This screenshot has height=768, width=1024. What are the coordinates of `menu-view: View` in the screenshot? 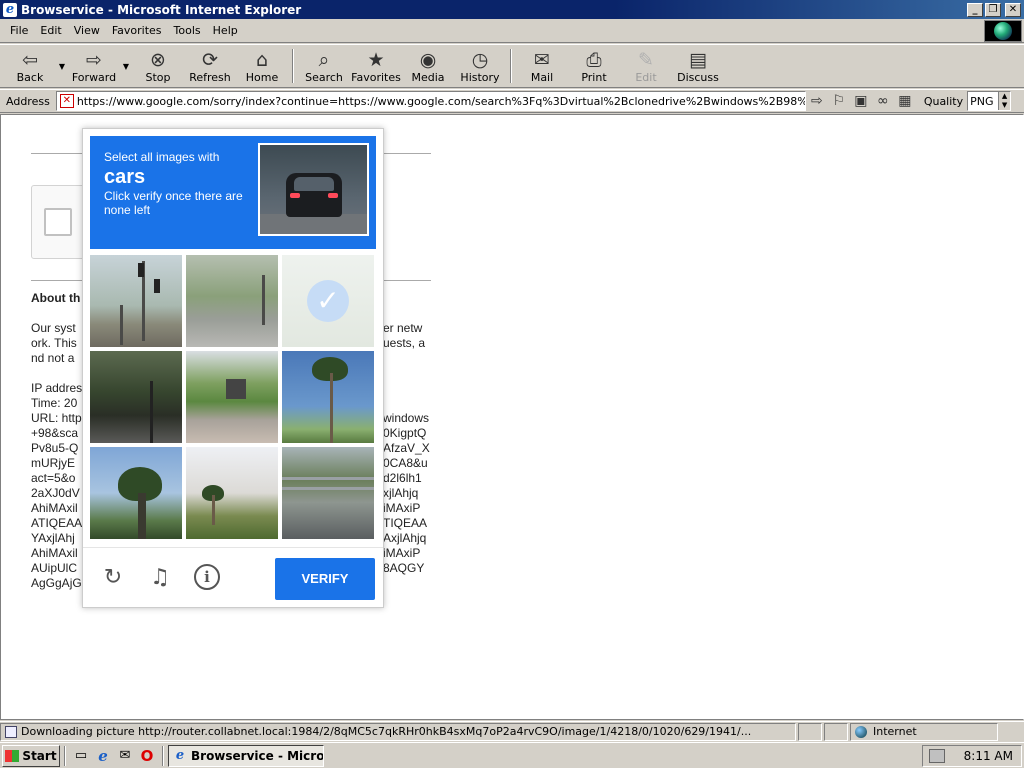 It's located at (87, 30).